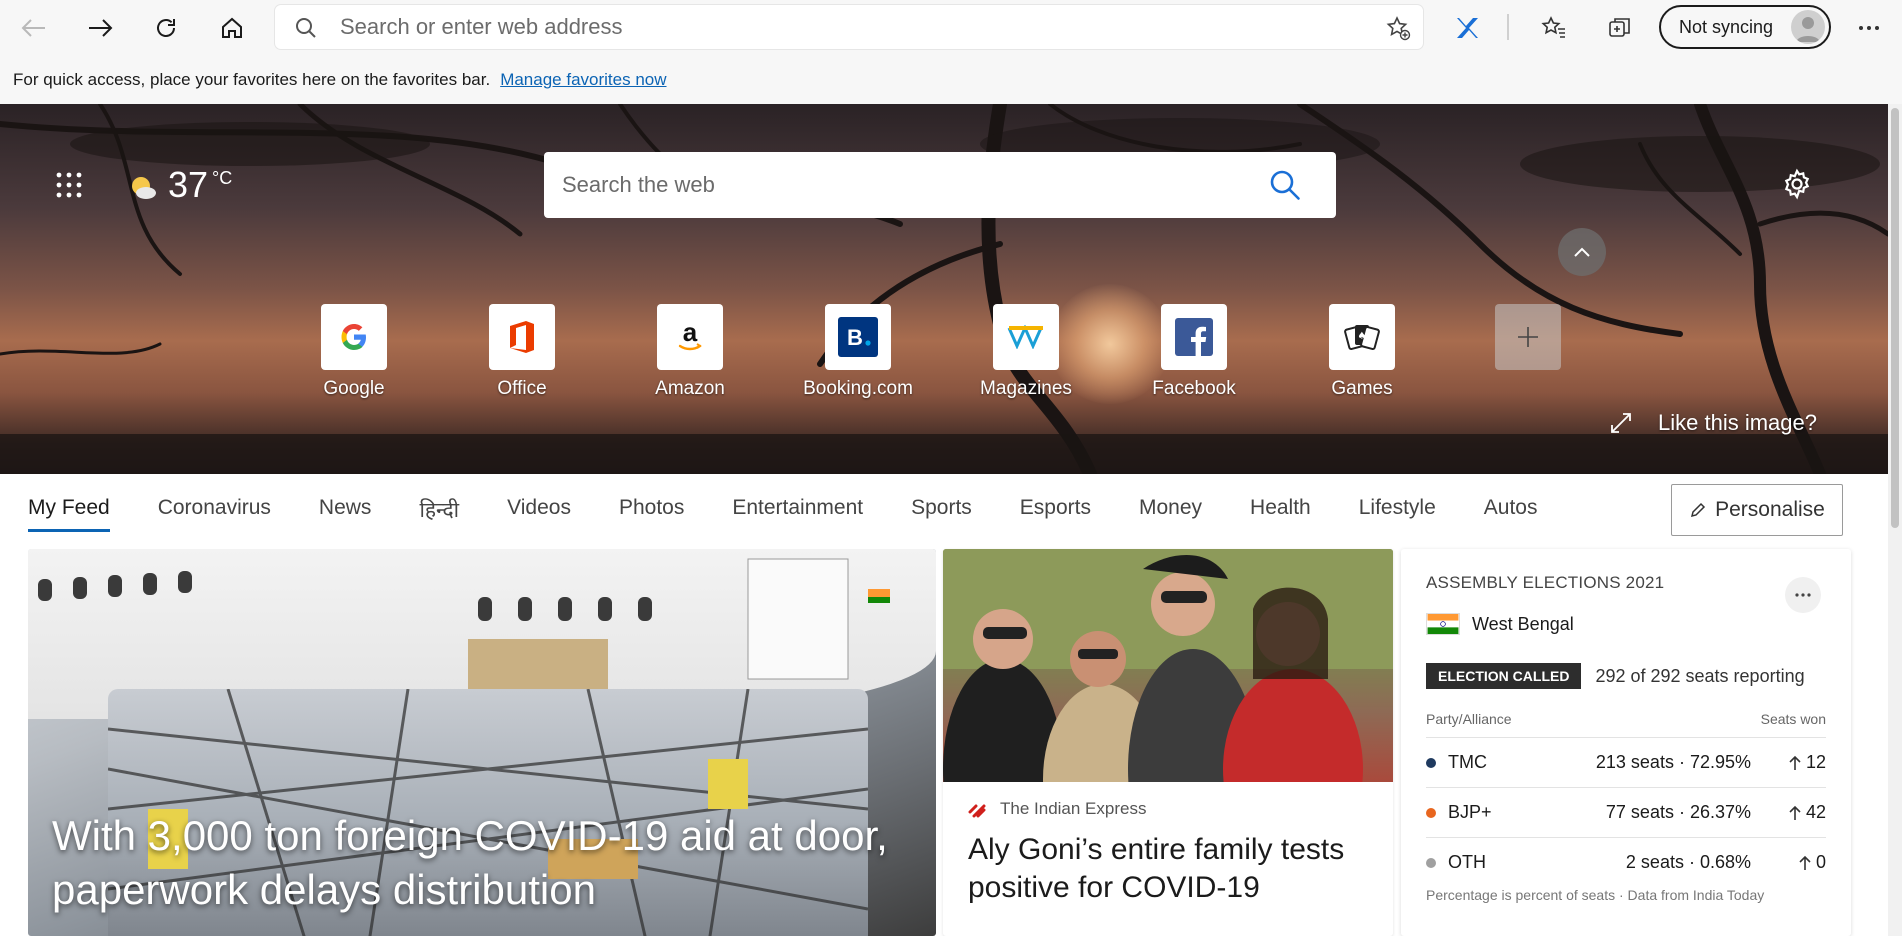  What do you see at coordinates (940, 185) in the screenshot?
I see `web-search-box: Search the web` at bounding box center [940, 185].